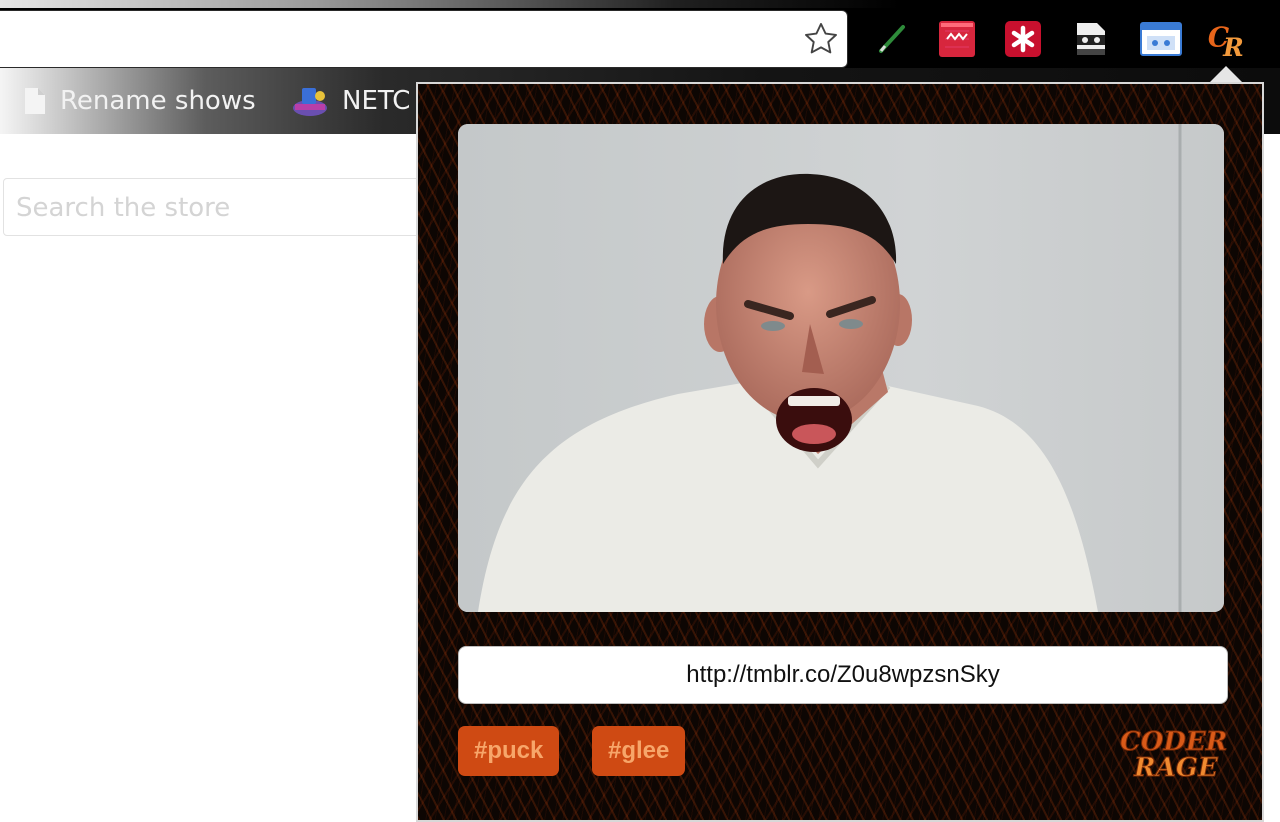 The image size is (1280, 822). I want to click on coder-rage-extension-button: C R, so click(1227, 39).